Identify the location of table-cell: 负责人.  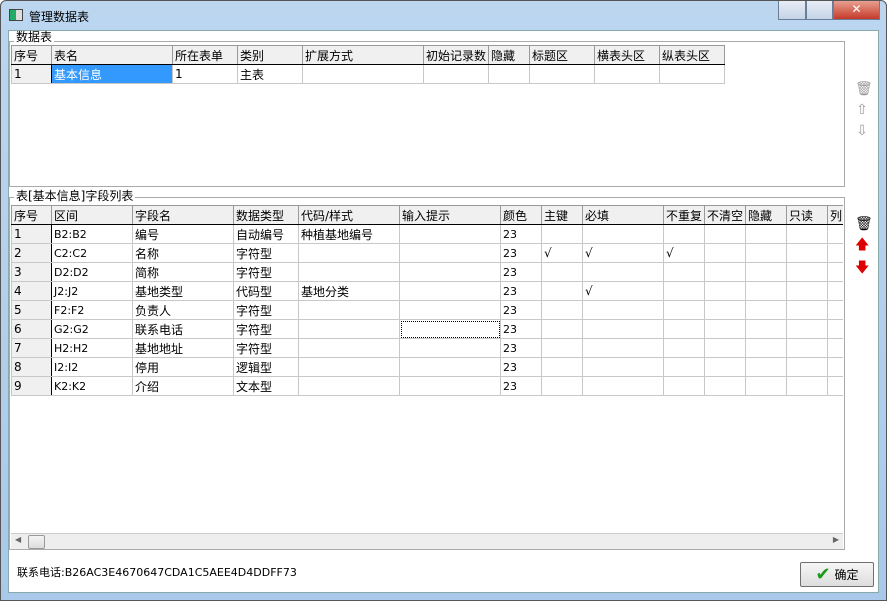
(183, 310).